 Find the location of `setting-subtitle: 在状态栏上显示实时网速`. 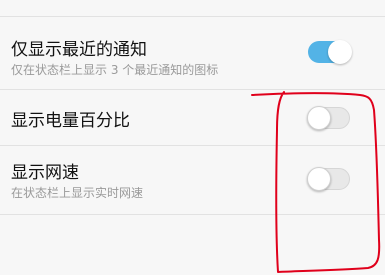

setting-subtitle: 在状态栏上显示实时网速 is located at coordinates (77, 193).